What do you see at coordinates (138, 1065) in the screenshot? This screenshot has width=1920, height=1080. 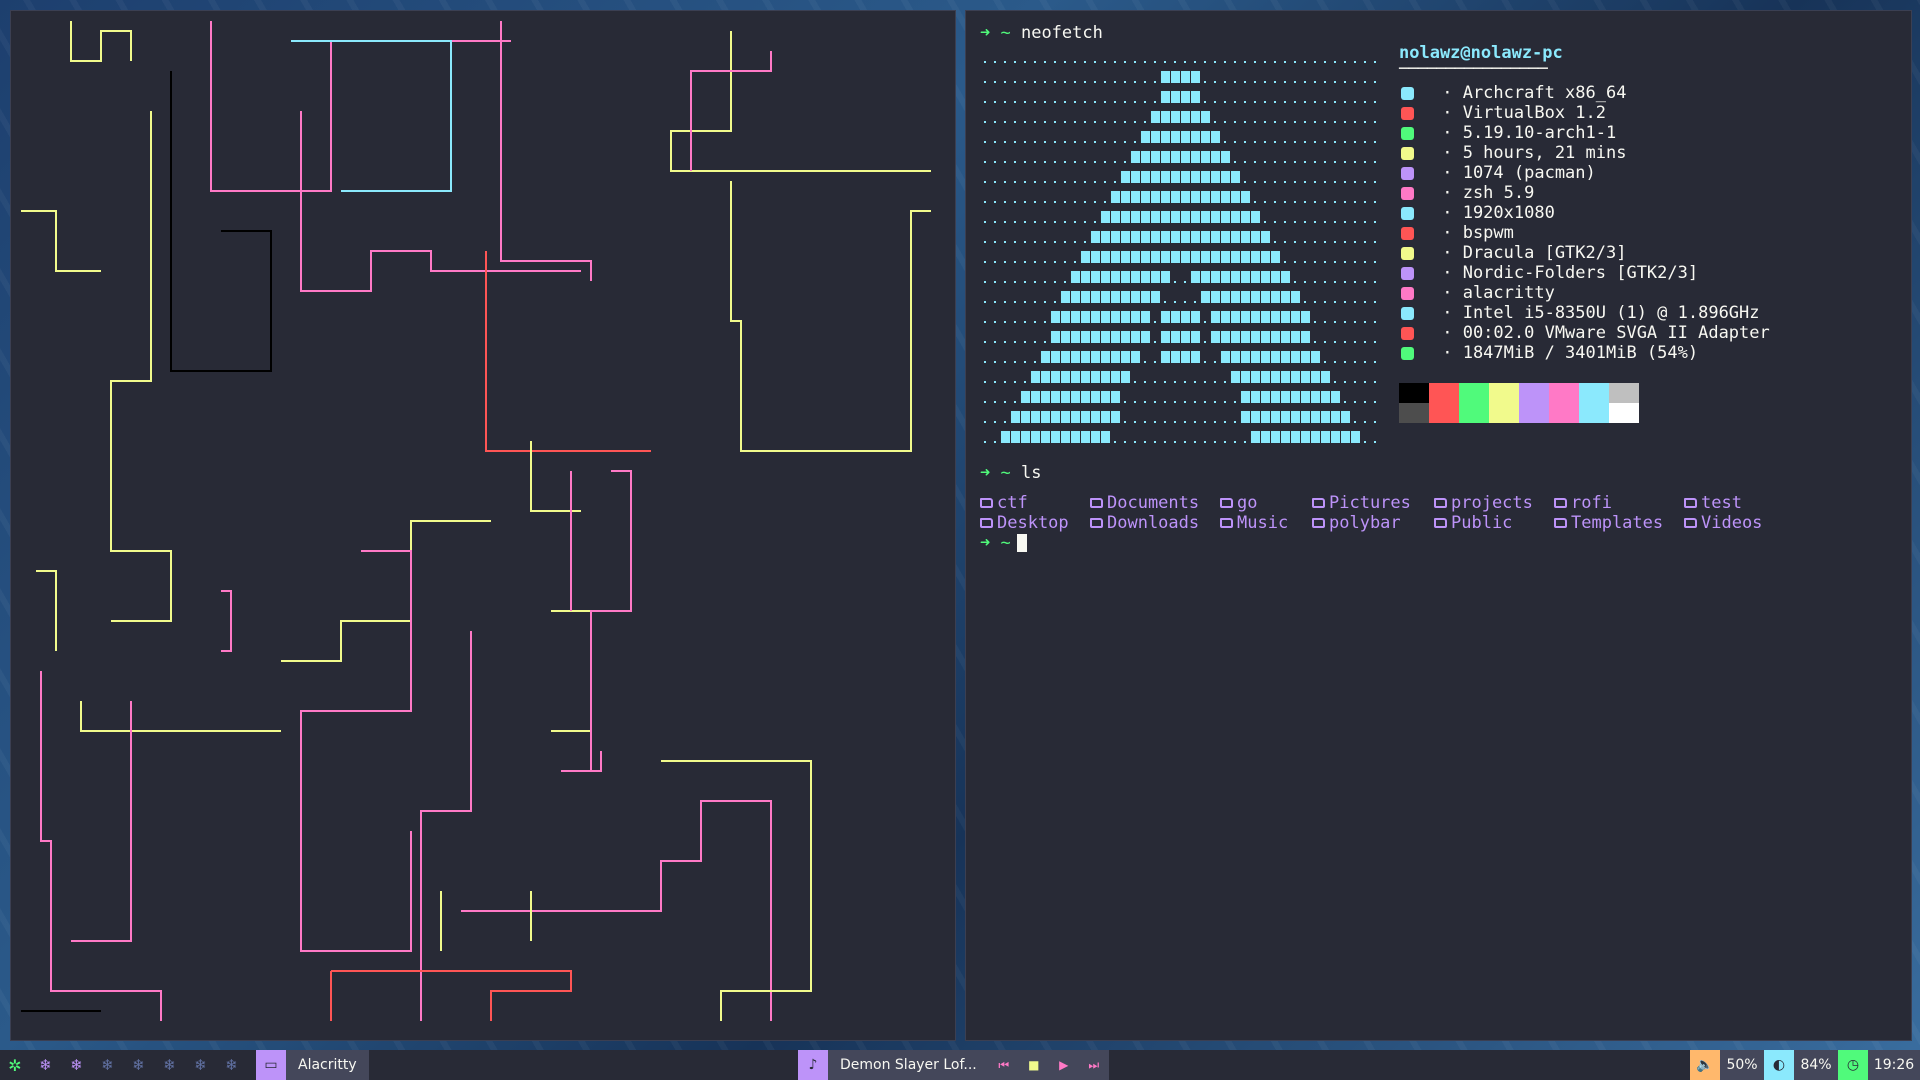 I see `workspace-4: ❄` at bounding box center [138, 1065].